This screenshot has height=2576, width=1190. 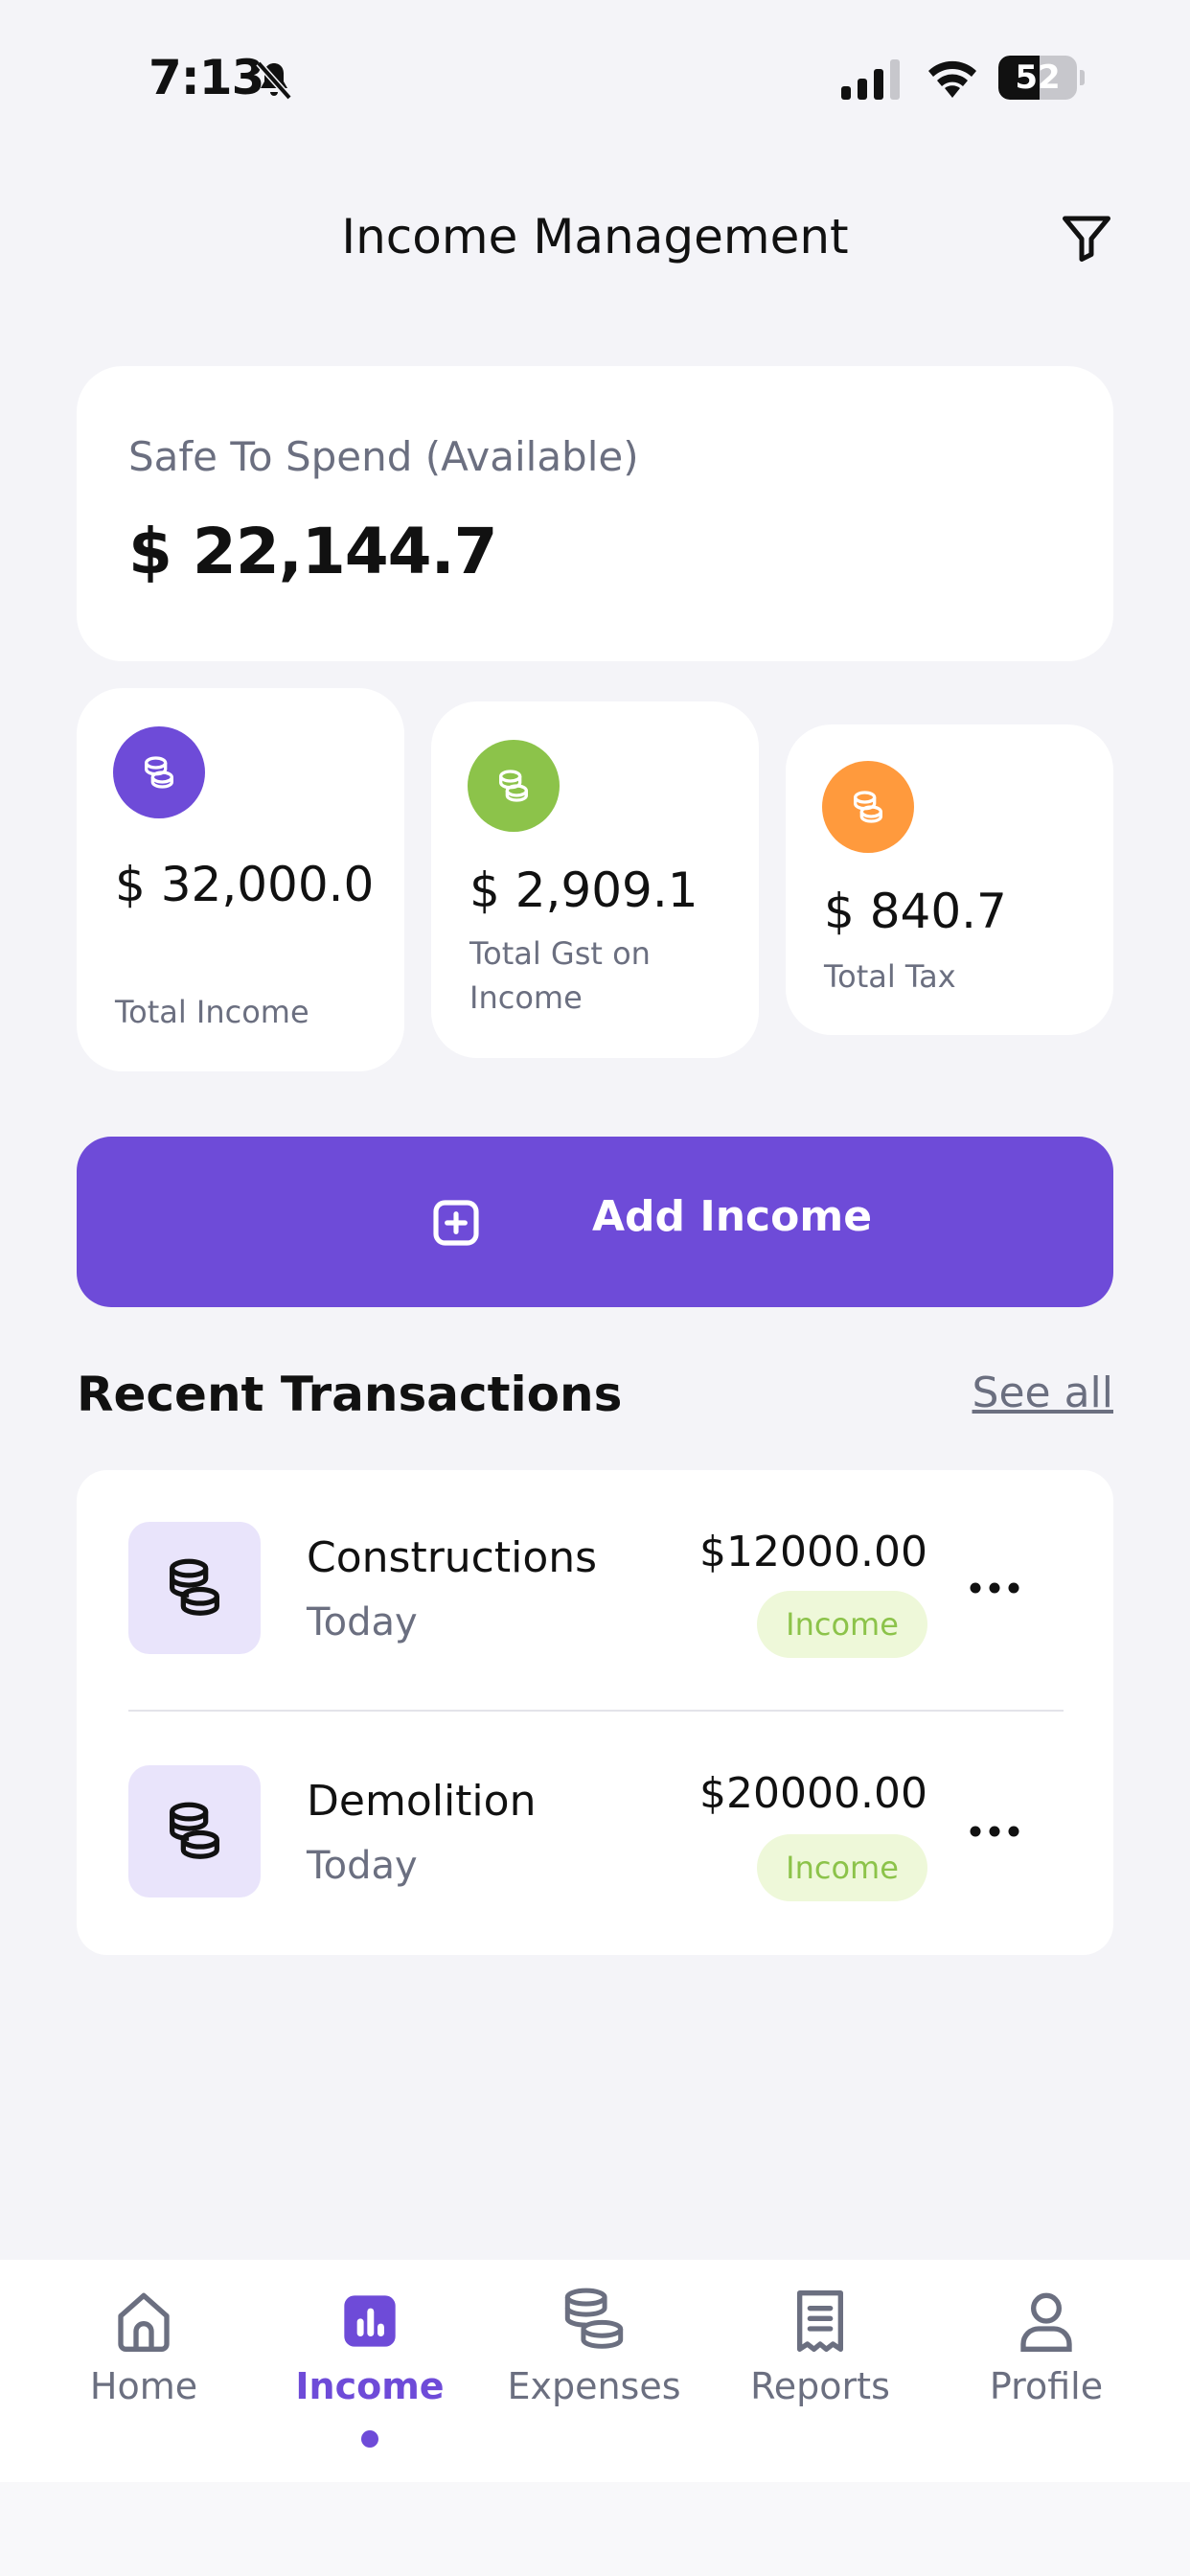 What do you see at coordinates (560, 975) in the screenshot?
I see `total-gst-label: Total Gst on Income` at bounding box center [560, 975].